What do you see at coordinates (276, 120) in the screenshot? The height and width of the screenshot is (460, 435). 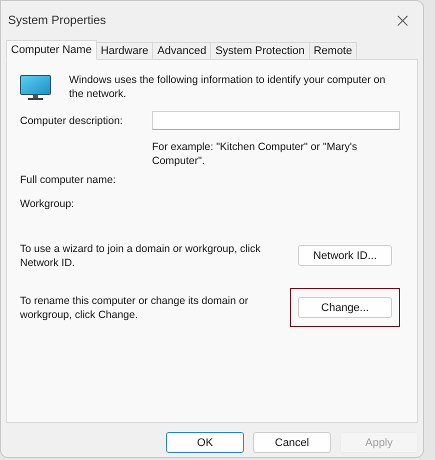 I see `description-field` at bounding box center [276, 120].